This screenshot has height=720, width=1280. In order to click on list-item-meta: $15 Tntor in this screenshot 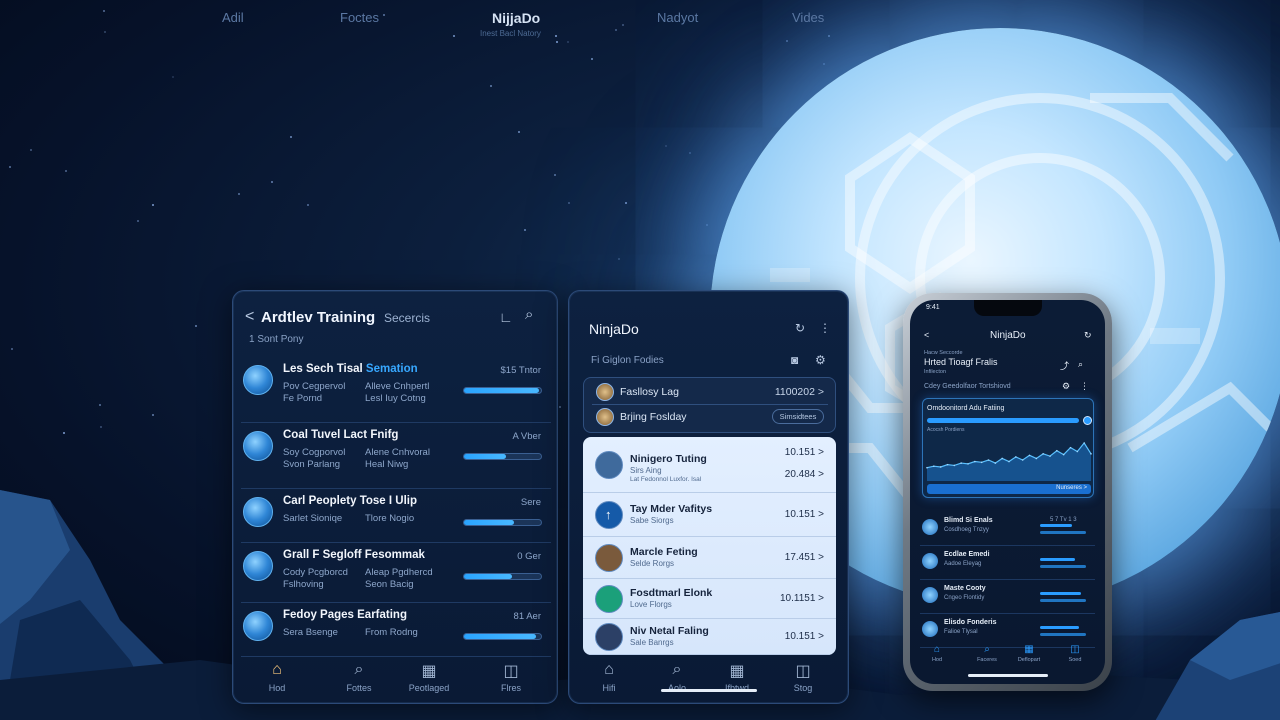, I will do `click(521, 370)`.